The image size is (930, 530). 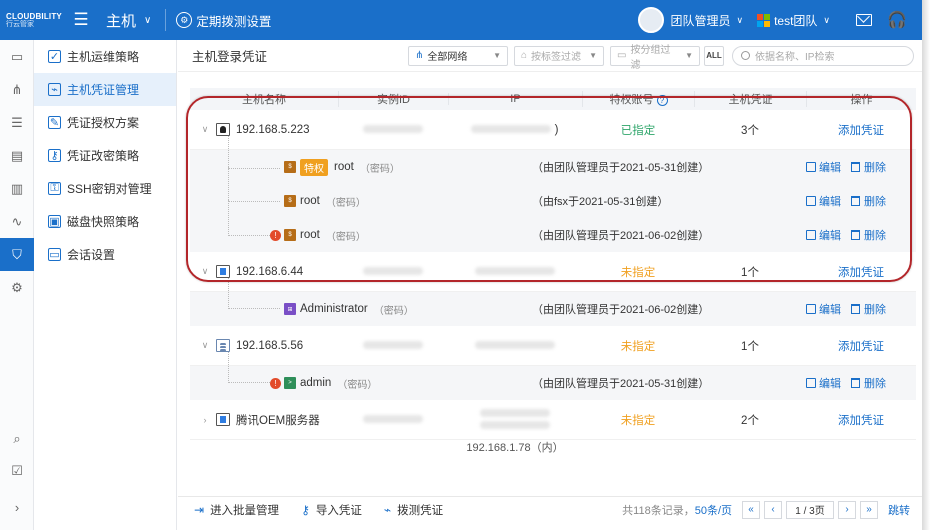 I want to click on schedule-probe-settings-button: ⚙ 定期拨测设置, so click(x=223, y=20).